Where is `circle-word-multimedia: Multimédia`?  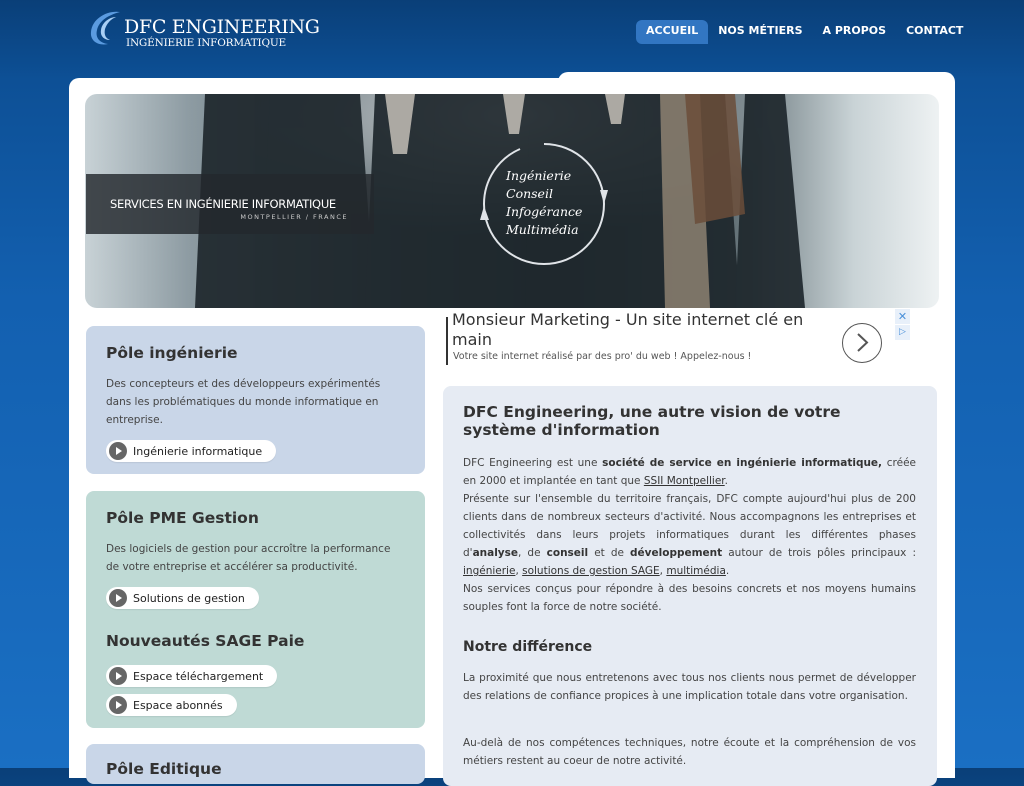
circle-word-multimedia: Multimédia is located at coordinates (542, 229).